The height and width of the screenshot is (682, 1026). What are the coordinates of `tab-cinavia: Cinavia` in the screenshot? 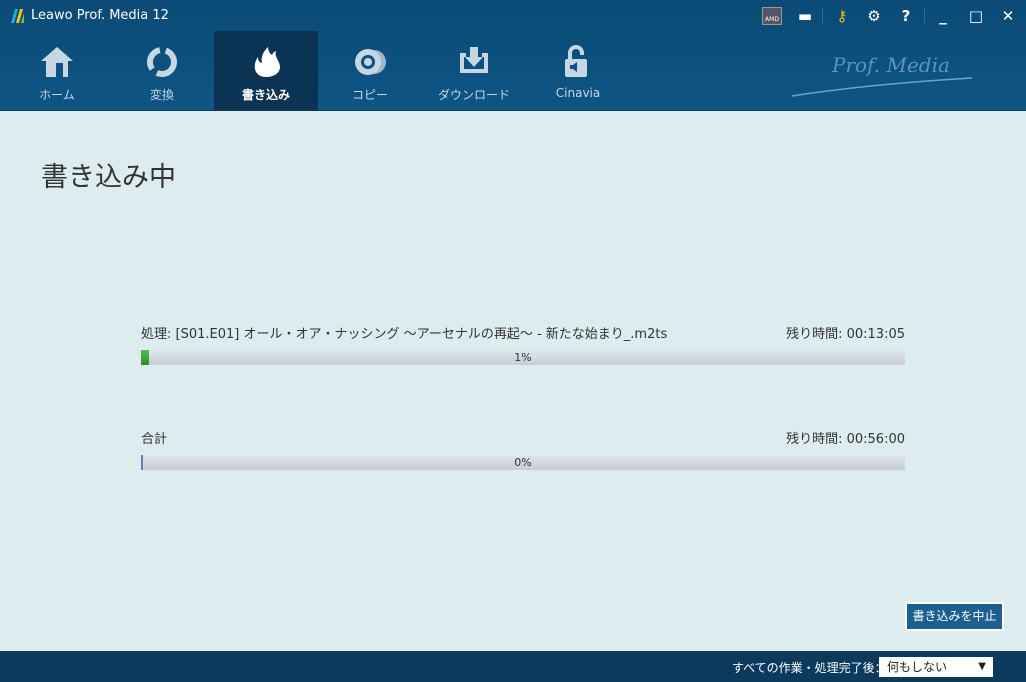 It's located at (578, 71).